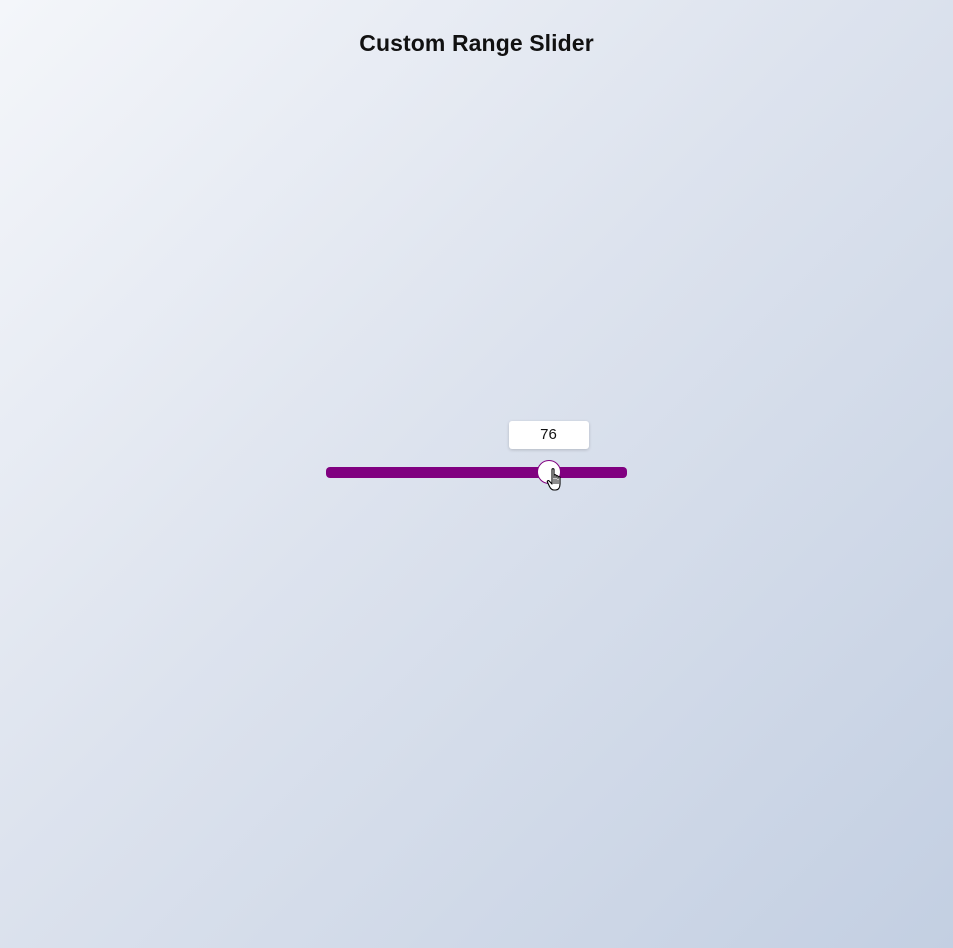 The height and width of the screenshot is (948, 953). I want to click on range-slider: 76, so click(476, 456).